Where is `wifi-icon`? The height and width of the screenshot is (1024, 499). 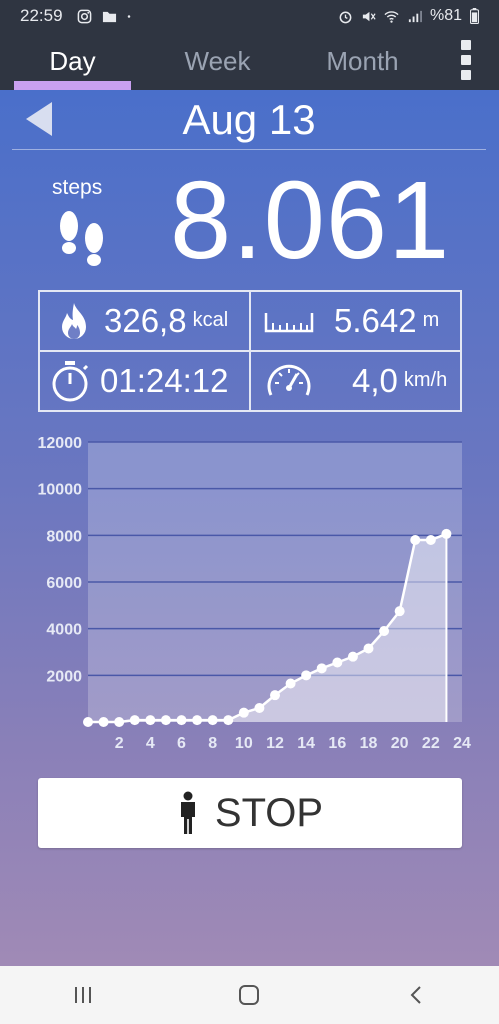
wifi-icon is located at coordinates (391, 16).